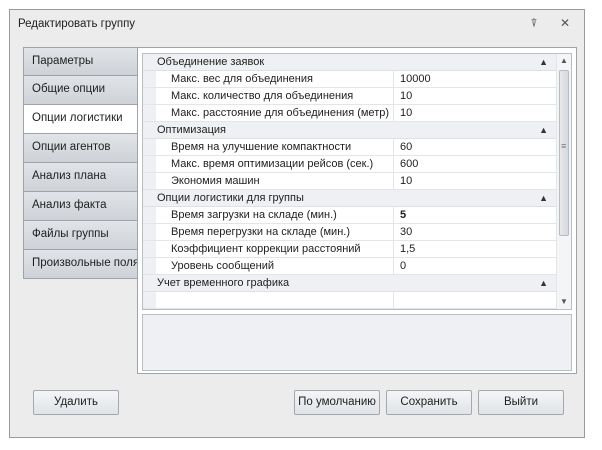 The image size is (602, 450). I want to click on property-value: 5, so click(403, 215).